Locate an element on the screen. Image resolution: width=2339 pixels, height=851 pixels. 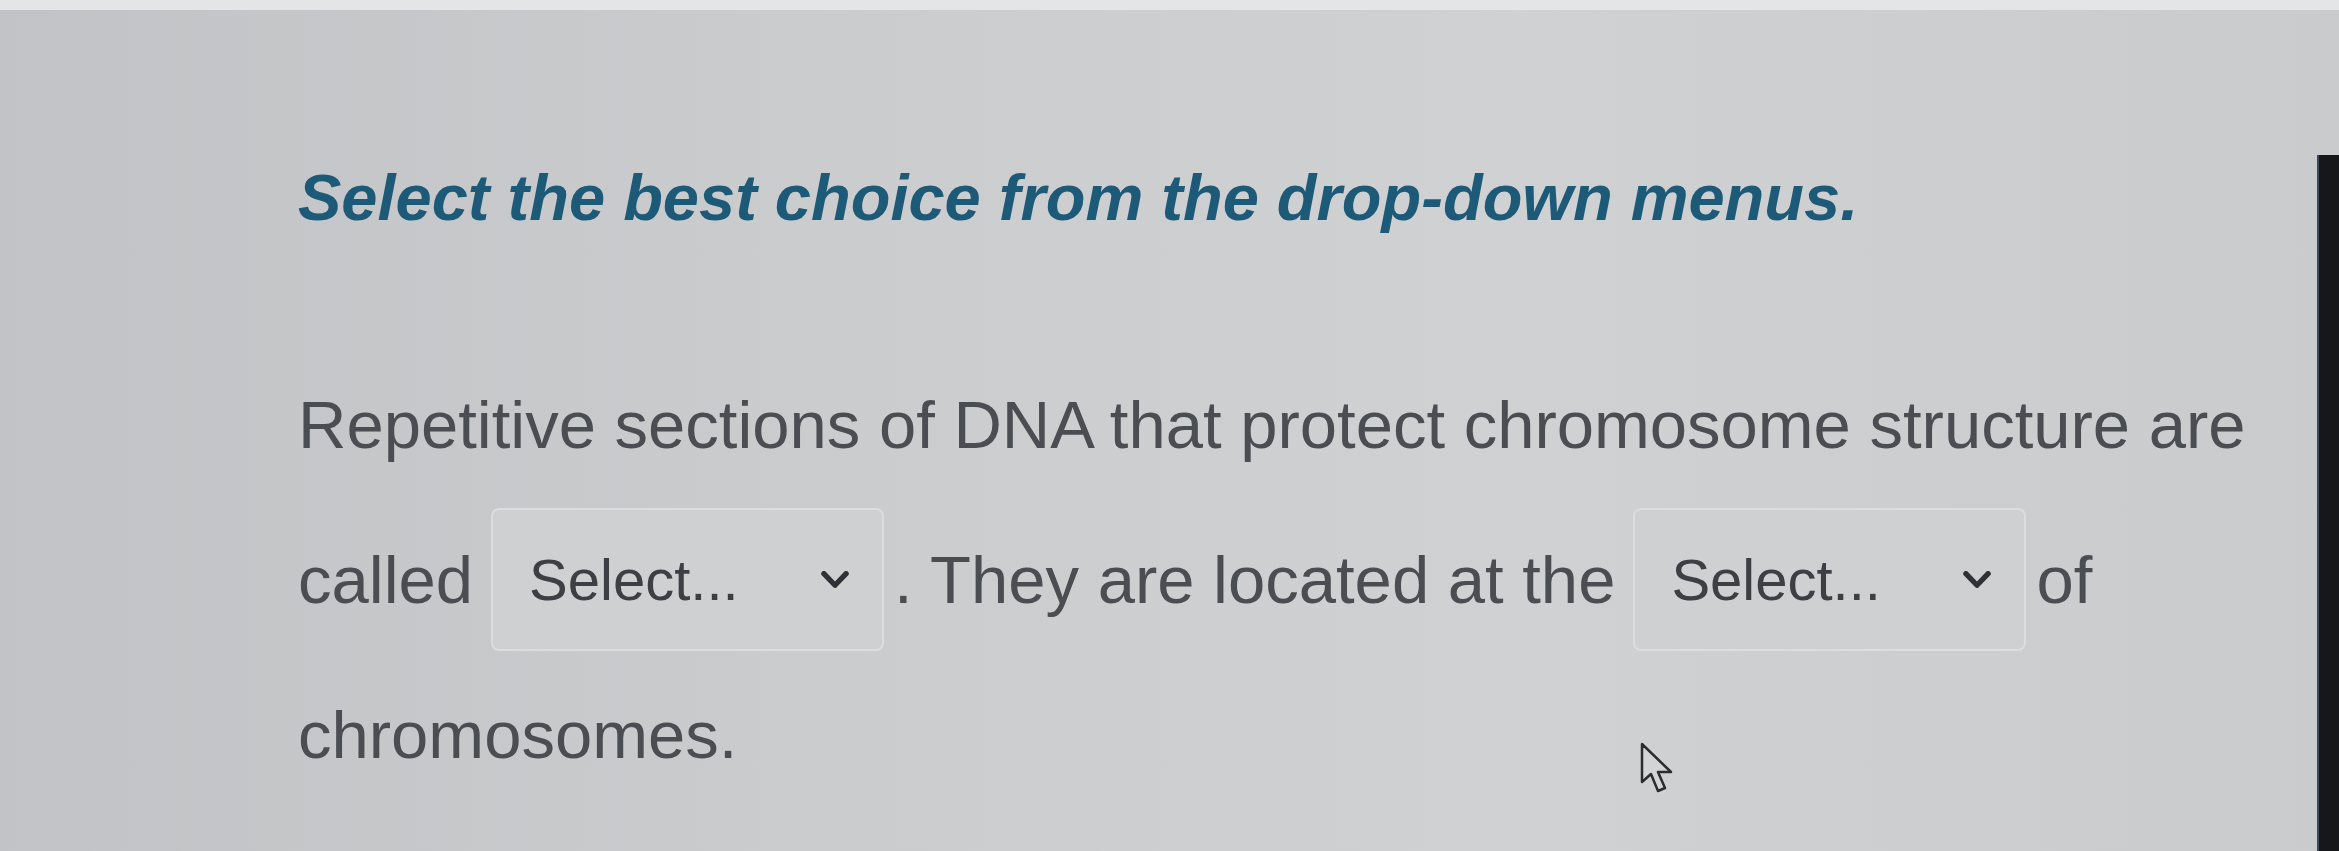
question-text: chromosomes. is located at coordinates (518, 734).